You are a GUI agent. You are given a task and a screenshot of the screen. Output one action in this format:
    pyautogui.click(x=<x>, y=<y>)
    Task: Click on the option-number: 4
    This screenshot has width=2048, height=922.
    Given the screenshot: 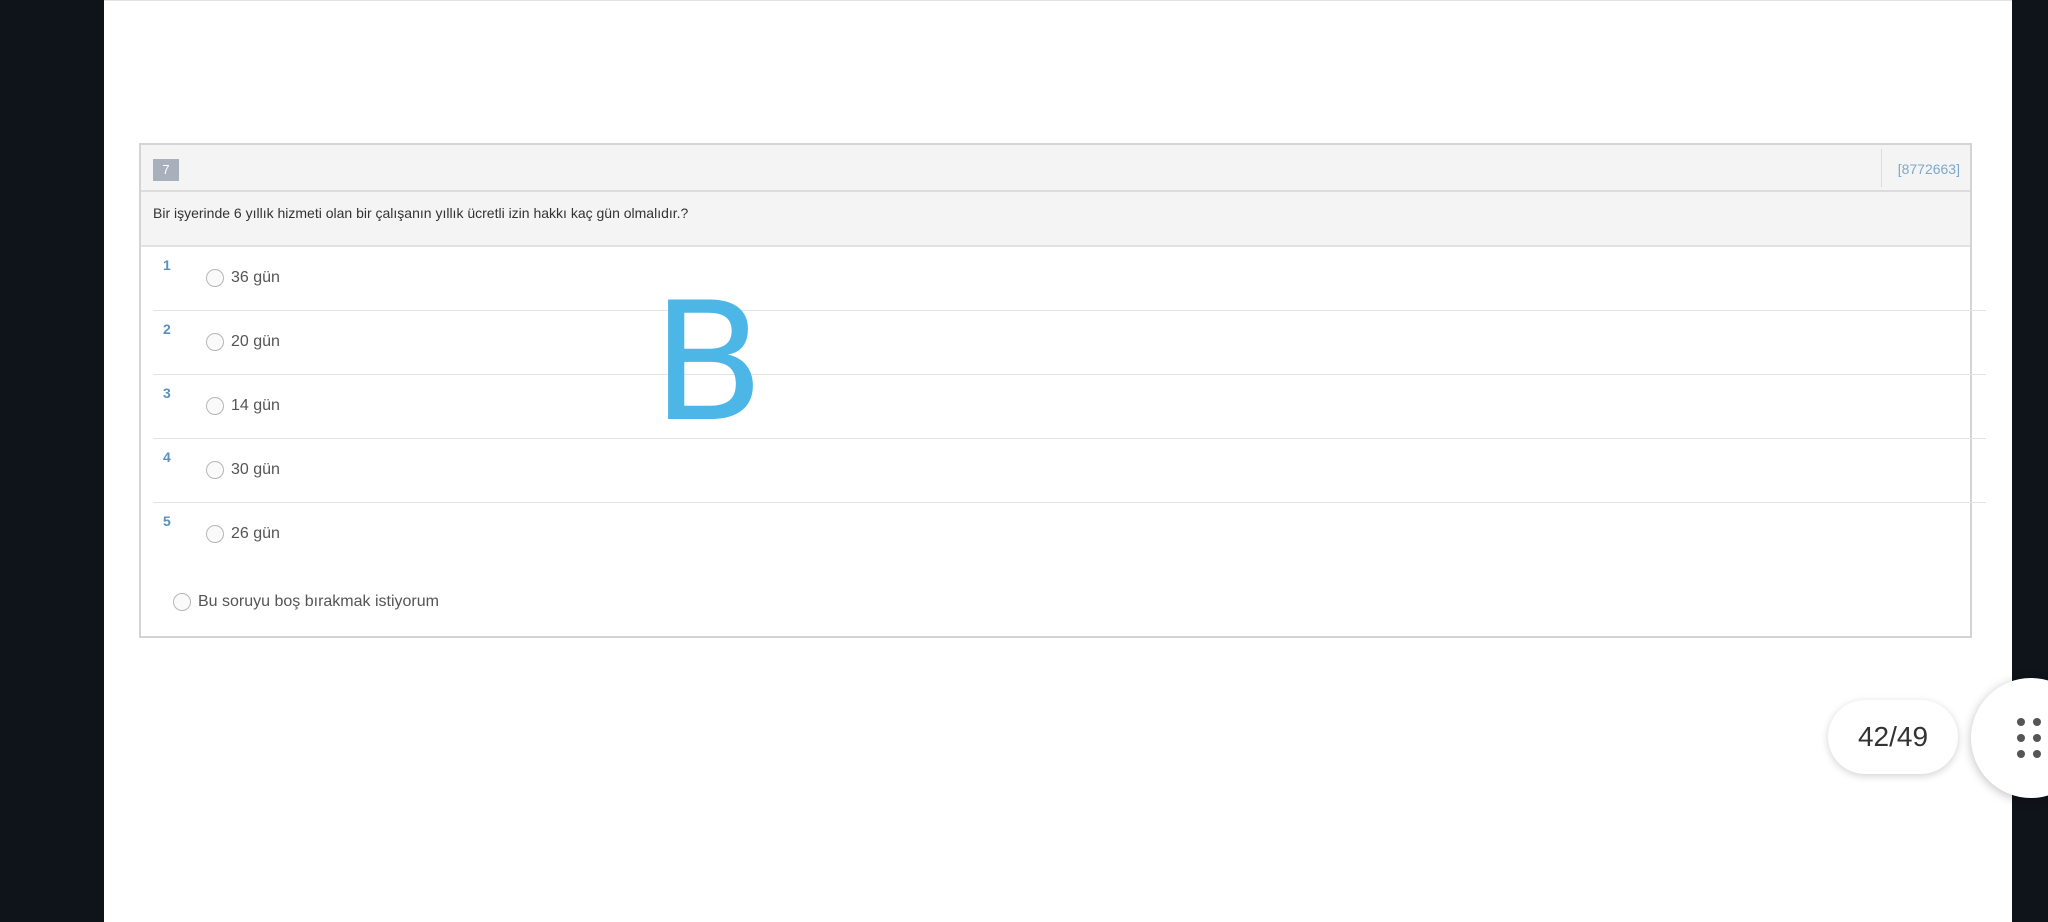 What is the action you would take?
    pyautogui.click(x=167, y=457)
    